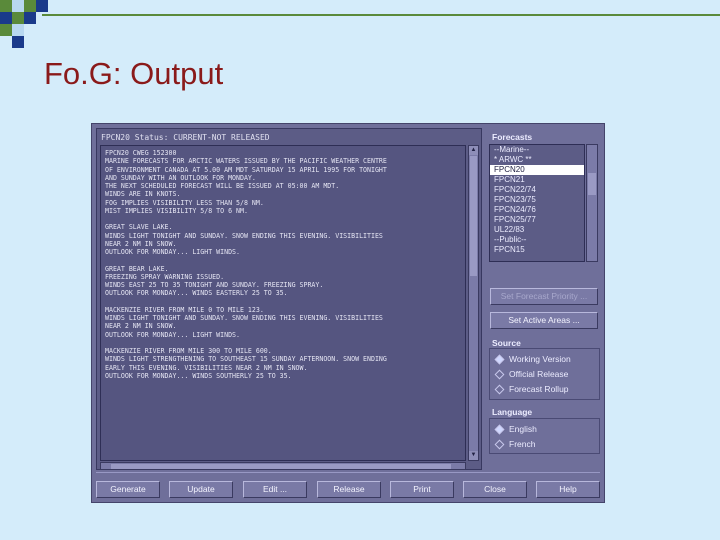 The image size is (720, 540). What do you see at coordinates (537, 240) in the screenshot?
I see `forecast-list-item: --Public--` at bounding box center [537, 240].